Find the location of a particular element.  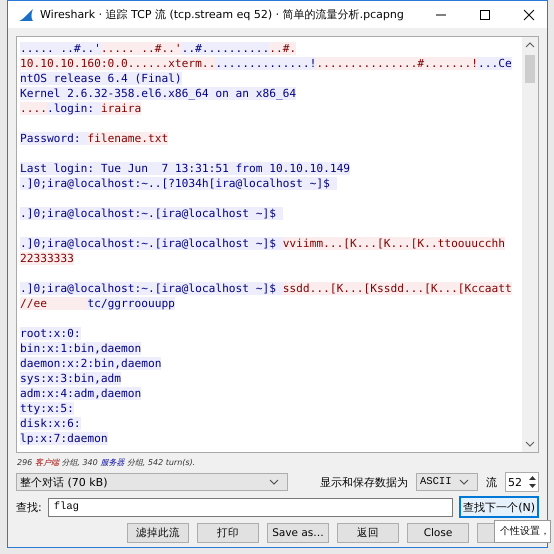

stream-line: //ee tc/ggrroouupp is located at coordinates (98, 303).